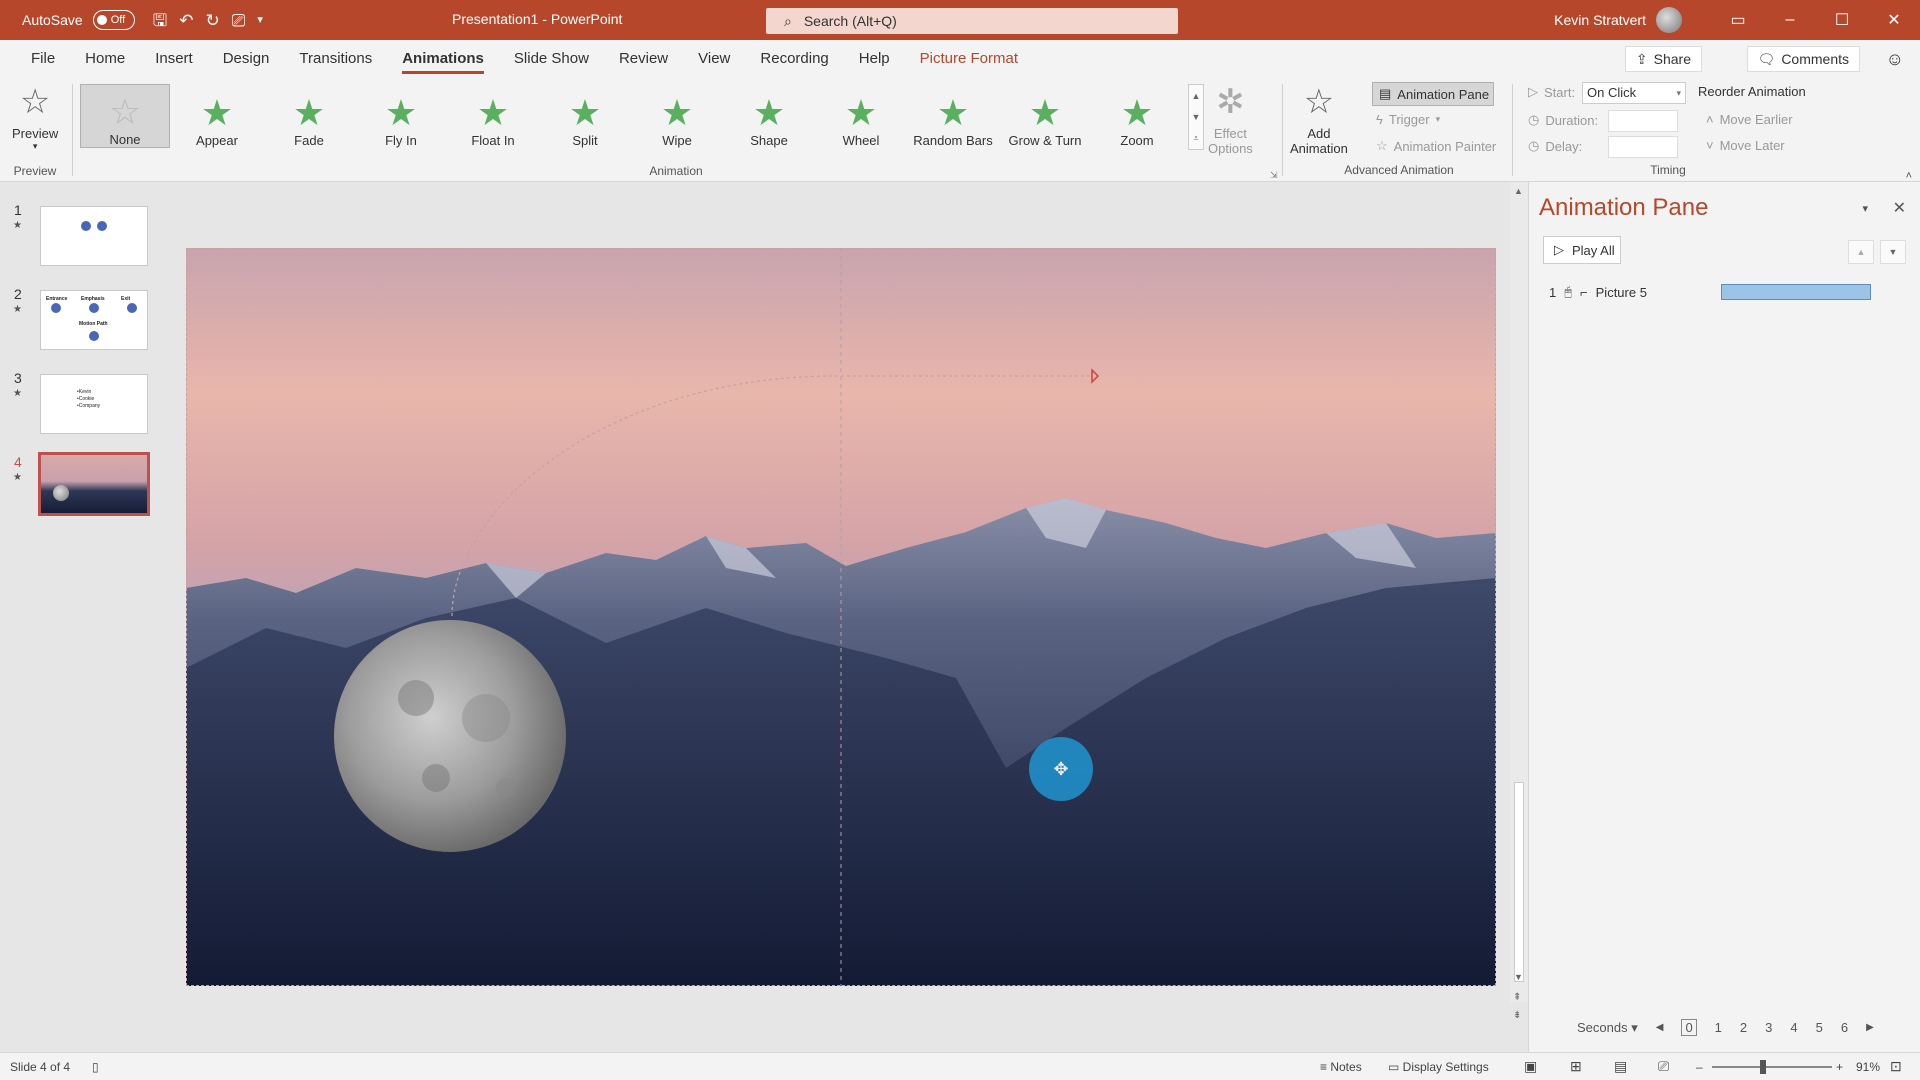 This screenshot has height=1080, width=1920. Describe the element at coordinates (1519, 601) in the screenshot. I see `canvas-vertical-scrollbar: ▲ ▼ ⇞ ⇟` at that location.